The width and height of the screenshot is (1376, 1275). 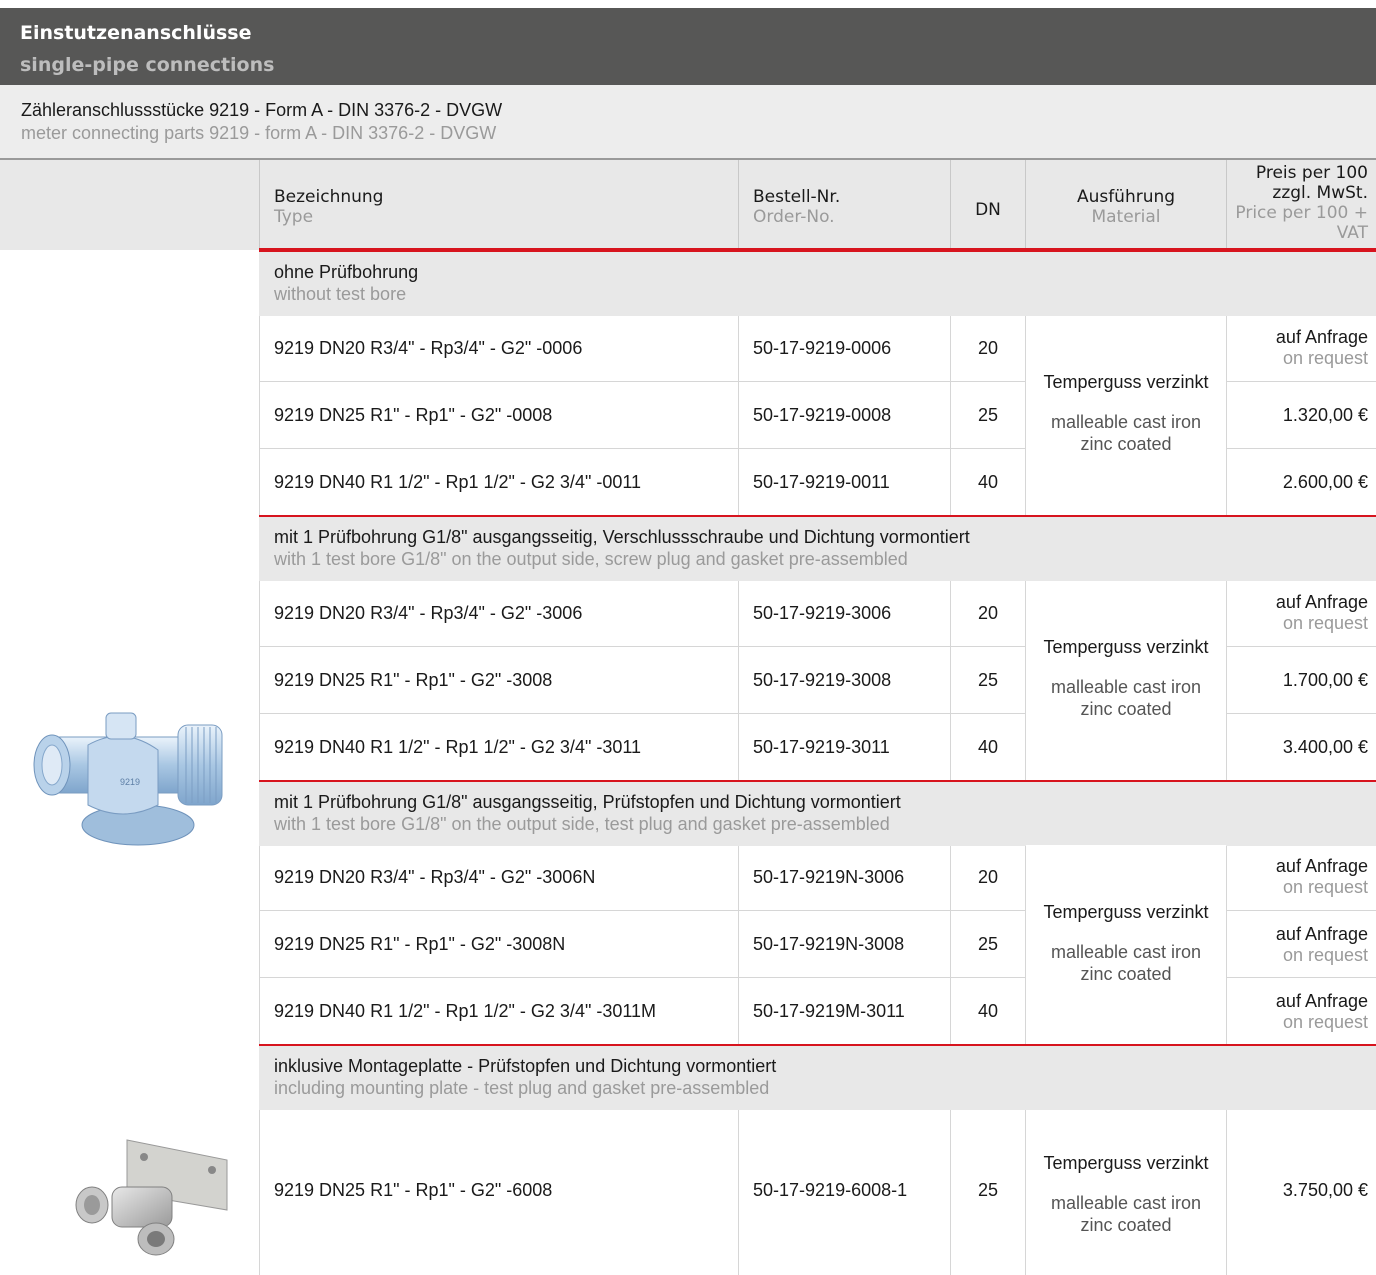 What do you see at coordinates (822, 612) in the screenshot?
I see `cell-order: 50-17-9219-3006` at bounding box center [822, 612].